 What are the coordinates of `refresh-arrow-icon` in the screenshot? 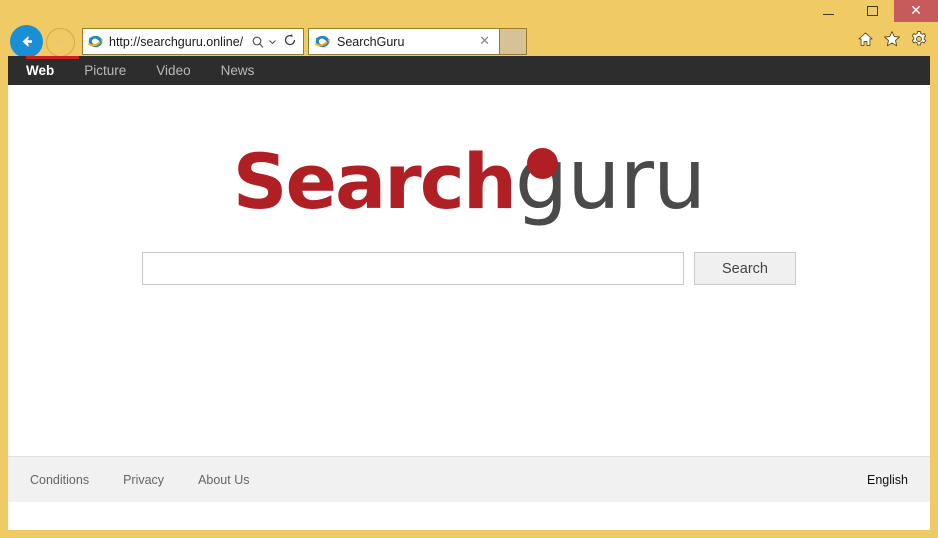 It's located at (290, 40).